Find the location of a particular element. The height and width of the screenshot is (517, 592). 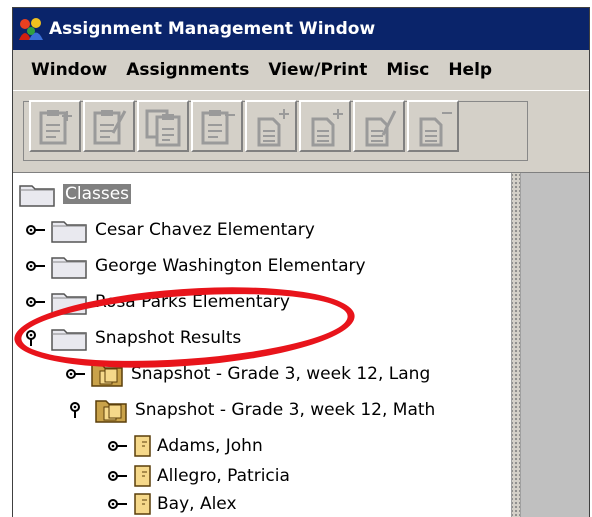

detail-pane is located at coordinates (555, 345).